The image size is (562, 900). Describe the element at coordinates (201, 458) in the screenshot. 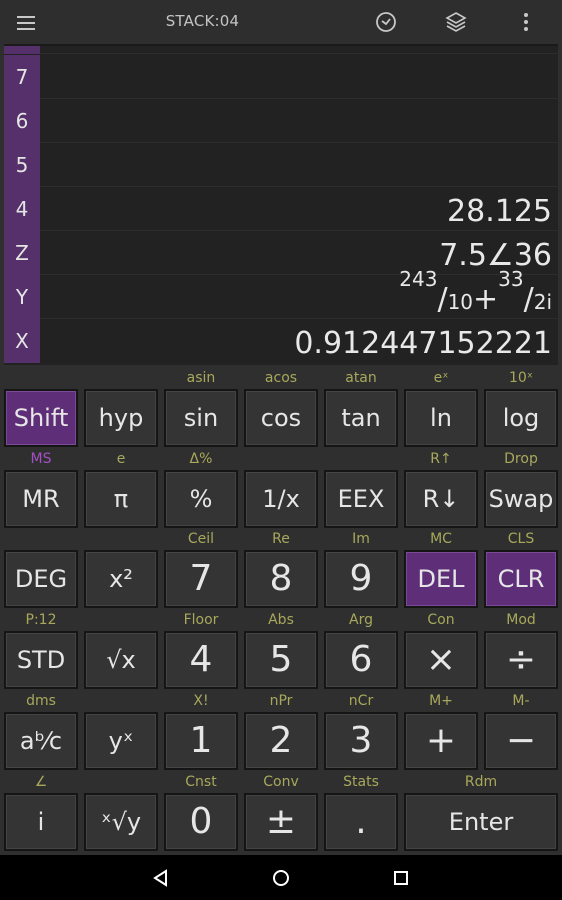

I see `secondary-label: Δ%` at that location.